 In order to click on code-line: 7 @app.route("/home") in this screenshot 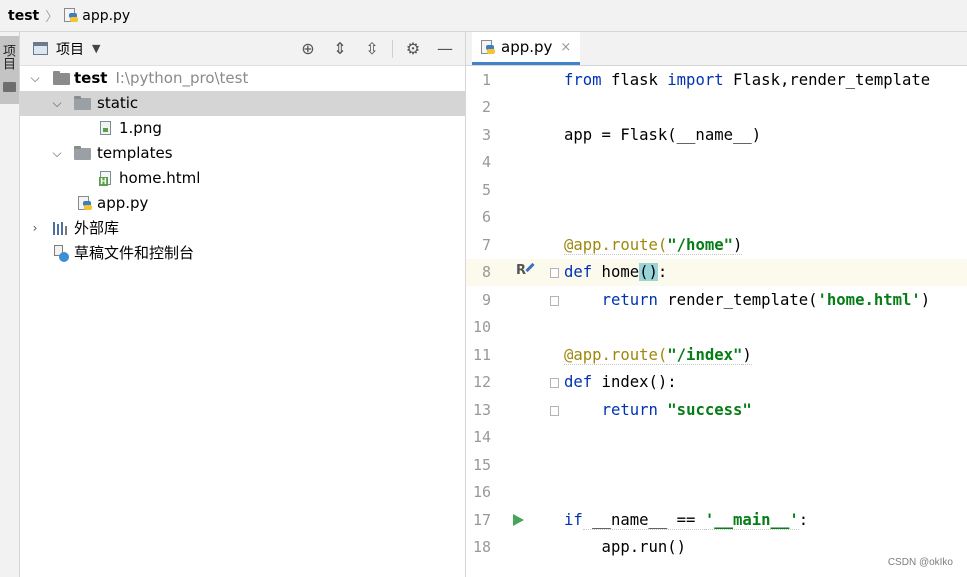, I will do `click(716, 245)`.